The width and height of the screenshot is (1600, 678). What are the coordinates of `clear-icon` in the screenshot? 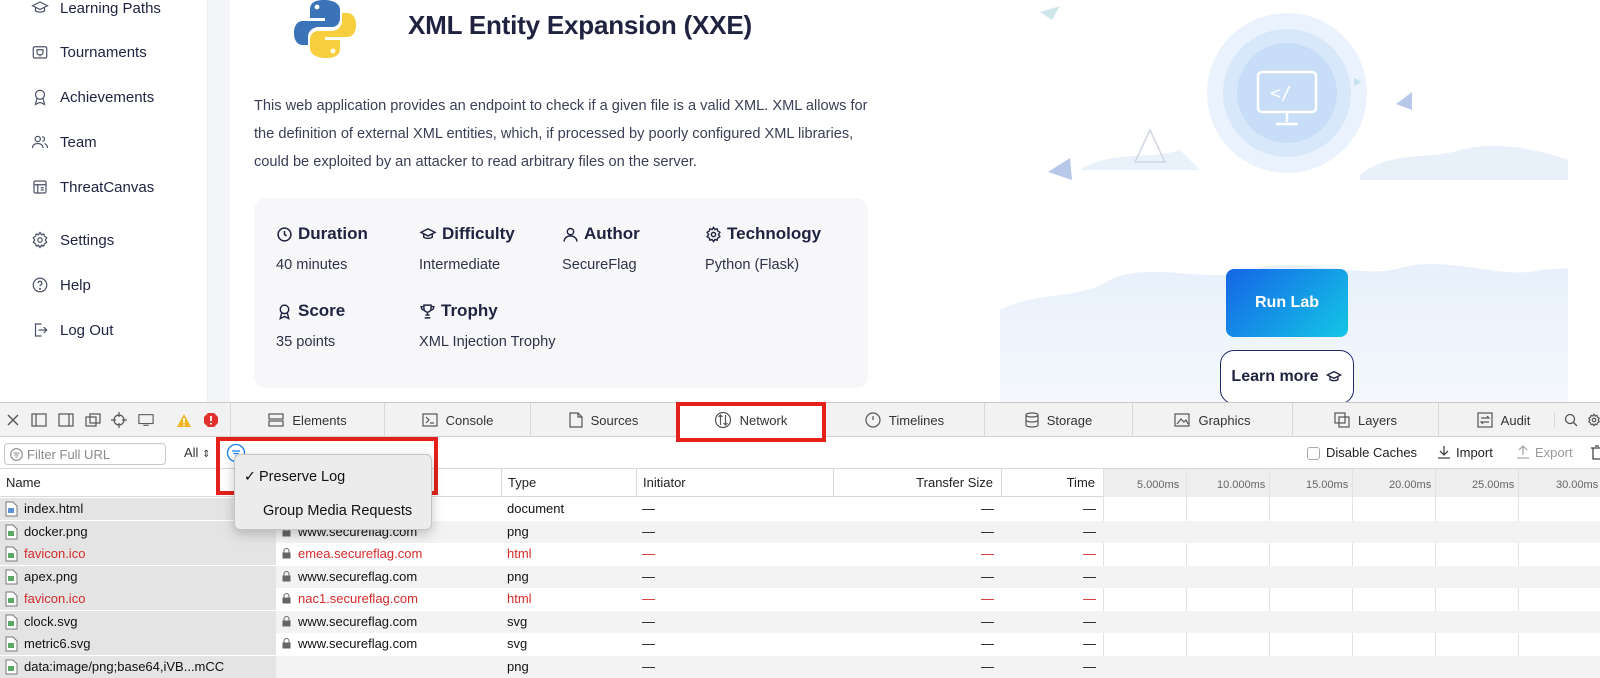 It's located at (1595, 452).